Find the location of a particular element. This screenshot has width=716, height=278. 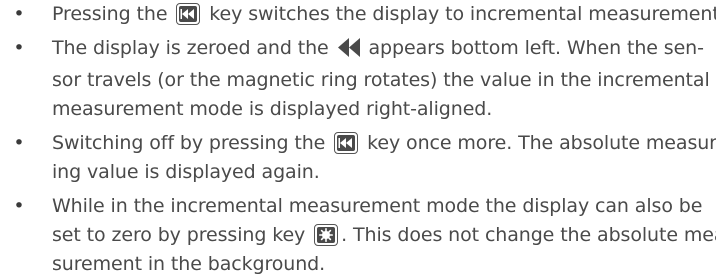

text-line: ing value is displayed again. is located at coordinates (186, 172).